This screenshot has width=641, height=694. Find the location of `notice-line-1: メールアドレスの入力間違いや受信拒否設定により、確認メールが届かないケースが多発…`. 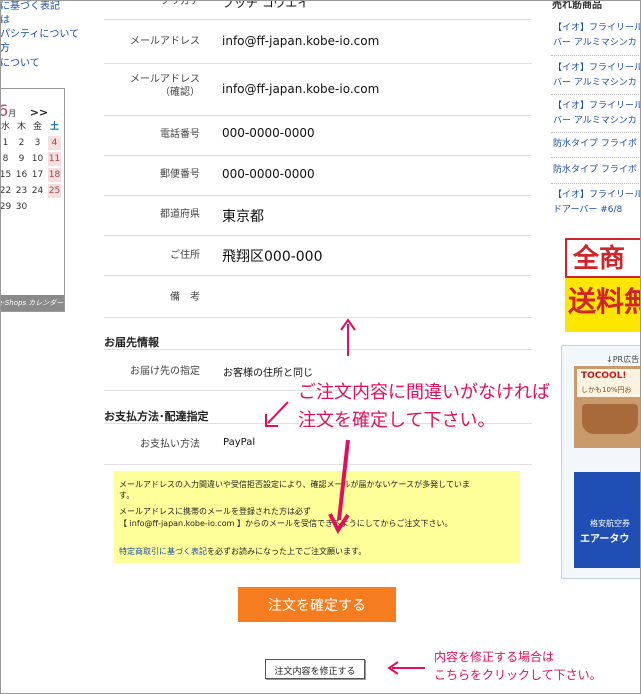

notice-line-1: メールアドレスの入力間違いや受信拒否設定により、確認メールが届かないケースが多発… is located at coordinates (294, 484).